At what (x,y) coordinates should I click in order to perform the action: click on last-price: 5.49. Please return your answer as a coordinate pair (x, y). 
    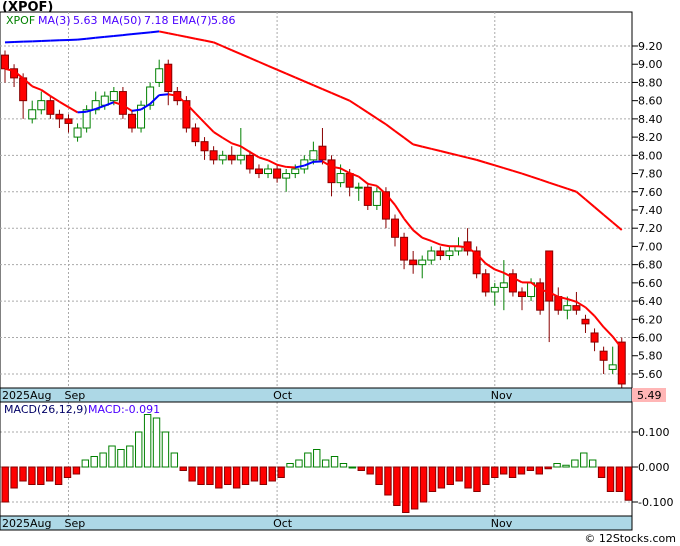
    Looking at the image, I should click on (649, 395).